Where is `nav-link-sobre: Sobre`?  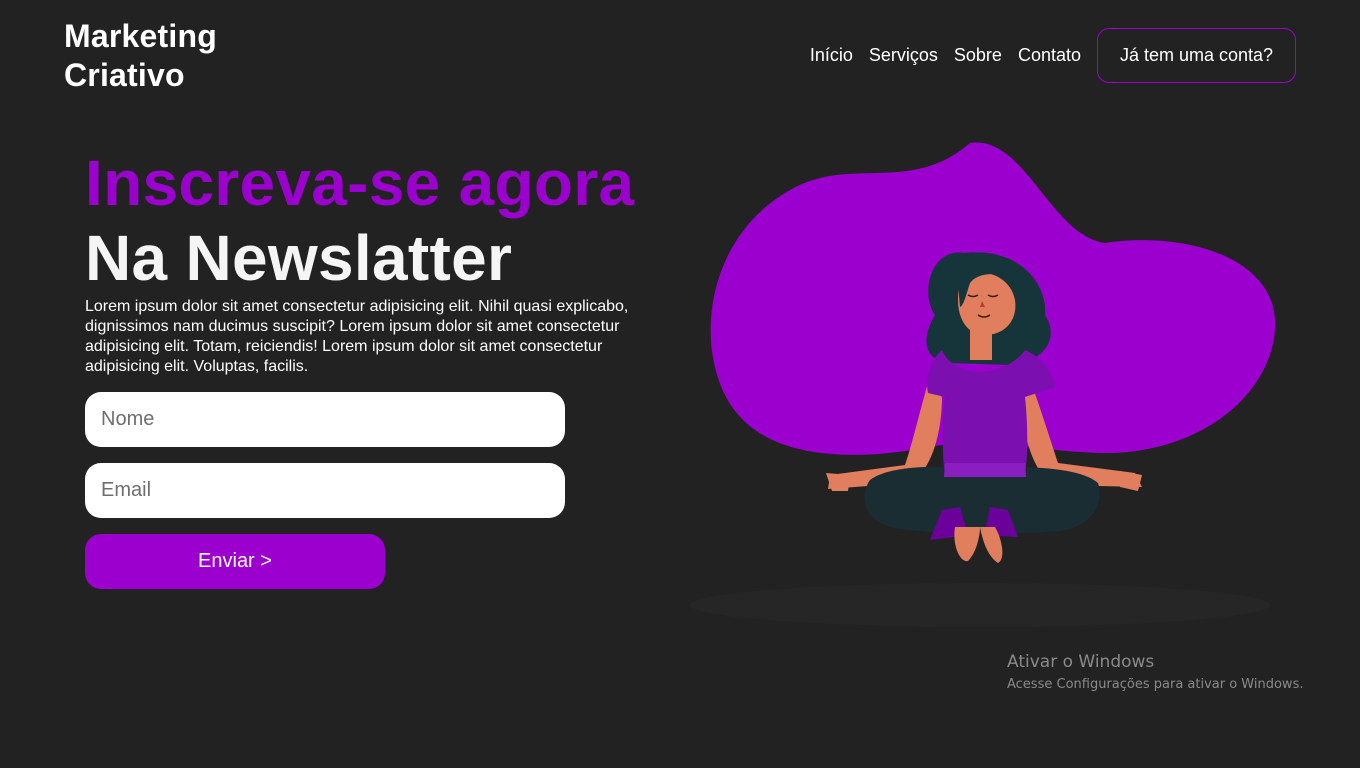 nav-link-sobre: Sobre is located at coordinates (978, 55).